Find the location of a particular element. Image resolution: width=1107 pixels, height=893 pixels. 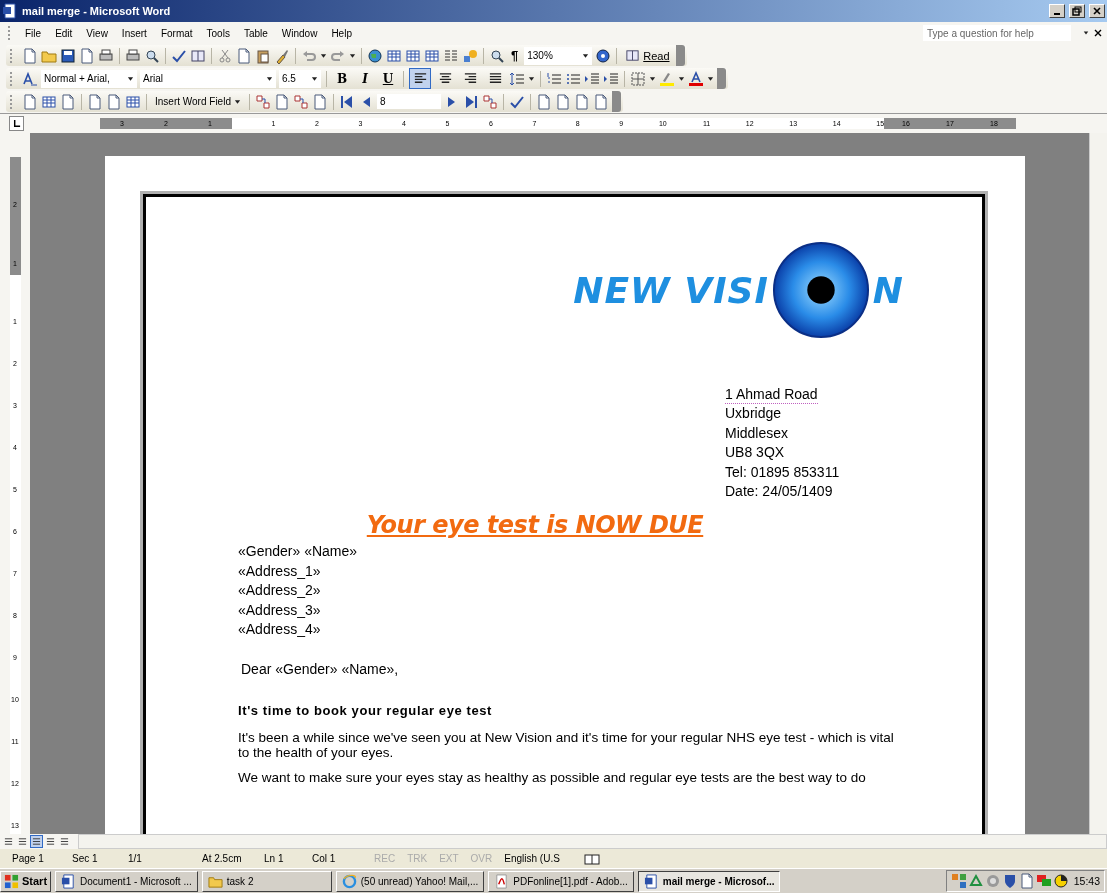

menu-item: Format is located at coordinates (176, 33).